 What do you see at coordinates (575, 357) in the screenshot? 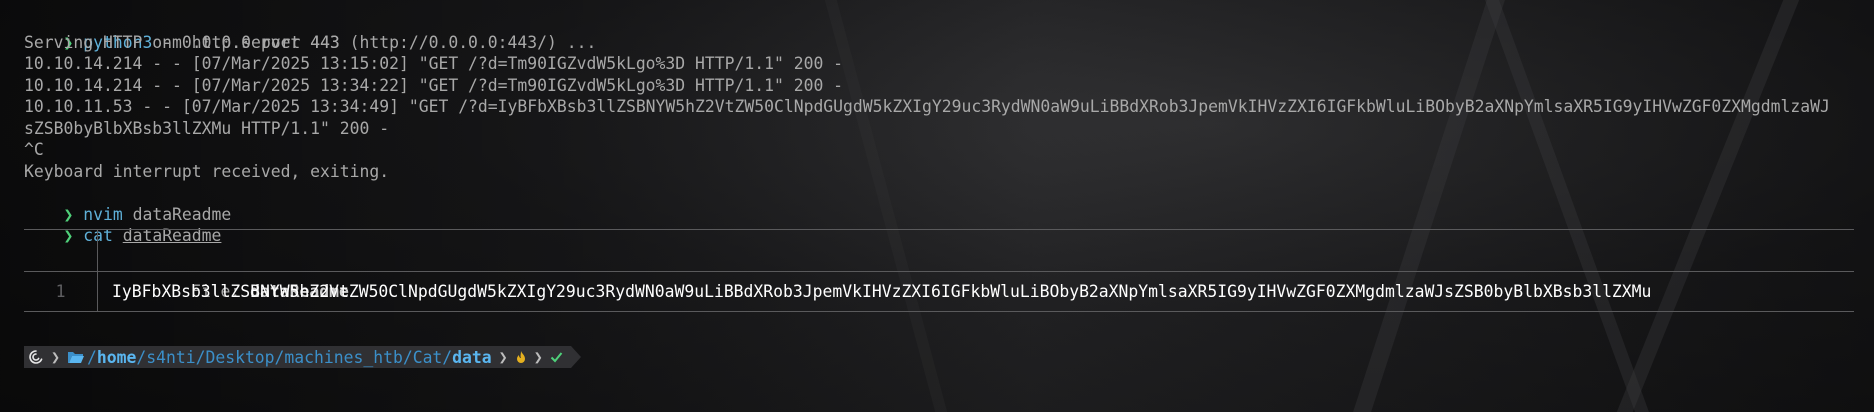
I see `powerline-tail` at bounding box center [575, 357].